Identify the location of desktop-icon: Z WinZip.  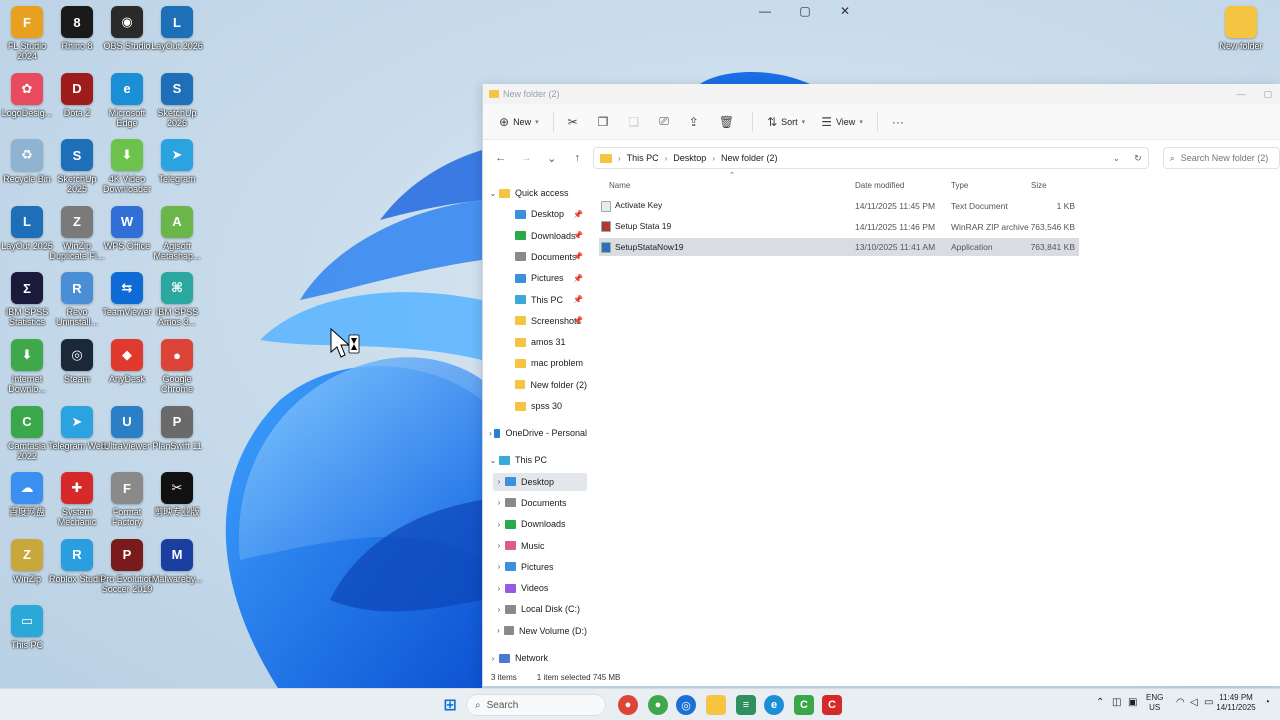
(27, 571).